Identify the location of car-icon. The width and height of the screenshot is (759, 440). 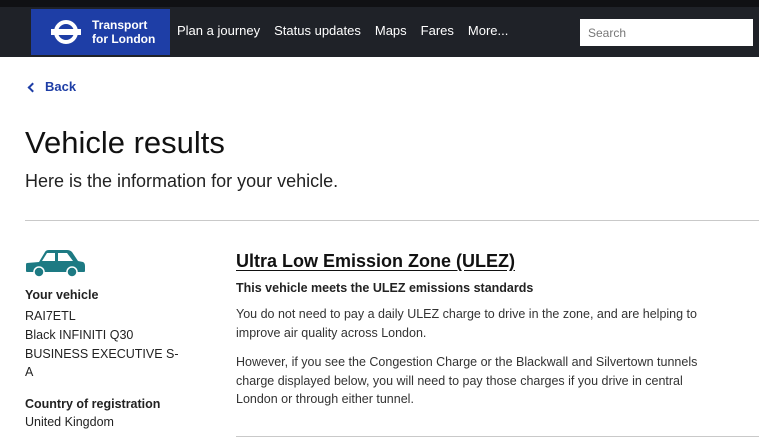
(55, 264).